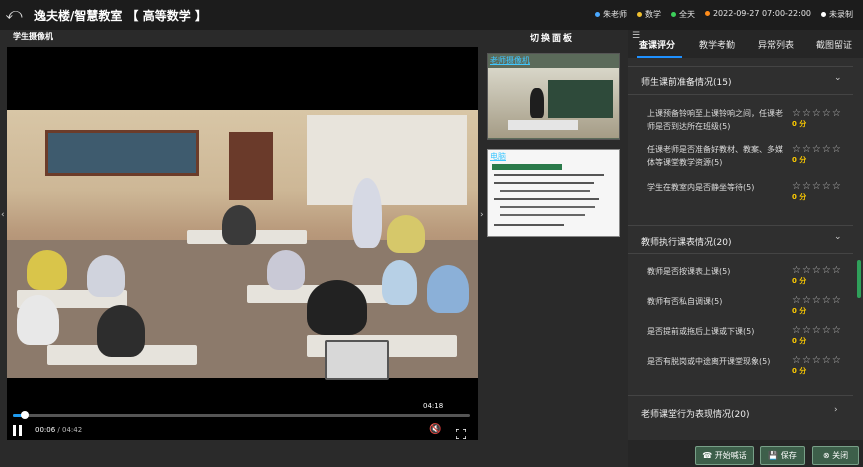  What do you see at coordinates (686, 14) in the screenshot?
I see `duration-text: 全天` at bounding box center [686, 14].